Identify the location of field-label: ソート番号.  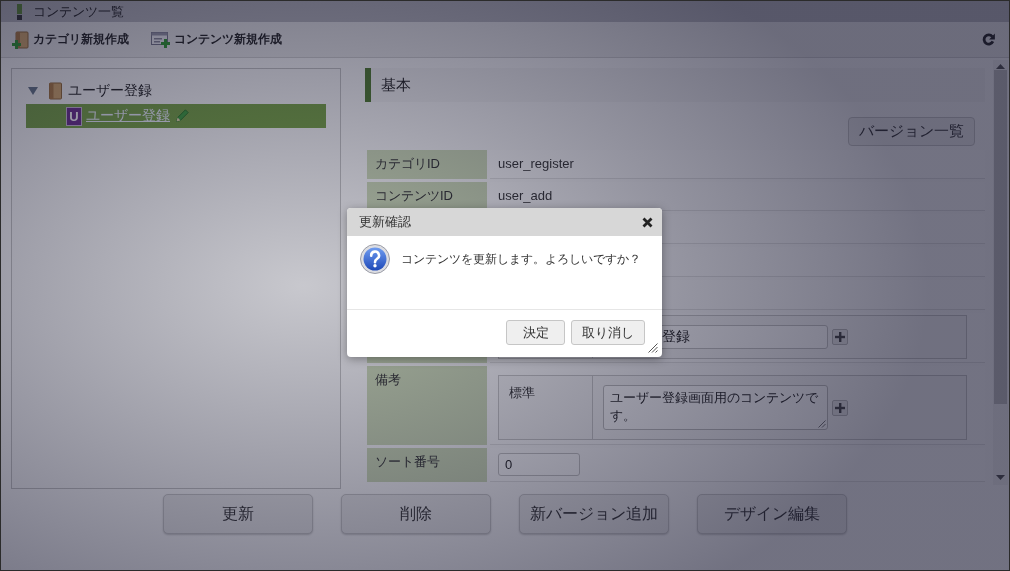
(427, 465).